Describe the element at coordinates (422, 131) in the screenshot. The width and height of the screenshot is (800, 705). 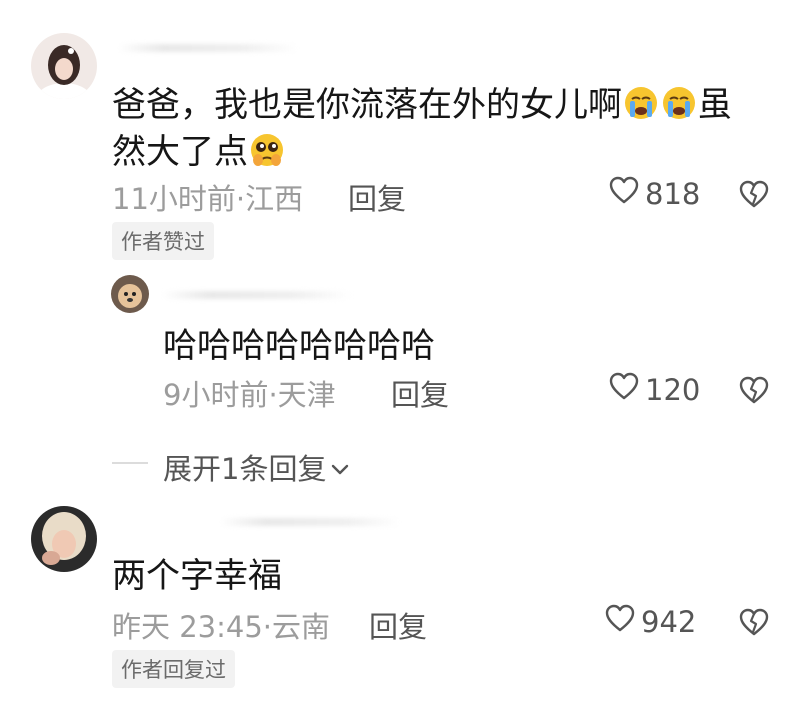
I see `comment-text: 爸爸，我也是你流落在外的女儿啊 虽 然大了点` at that location.